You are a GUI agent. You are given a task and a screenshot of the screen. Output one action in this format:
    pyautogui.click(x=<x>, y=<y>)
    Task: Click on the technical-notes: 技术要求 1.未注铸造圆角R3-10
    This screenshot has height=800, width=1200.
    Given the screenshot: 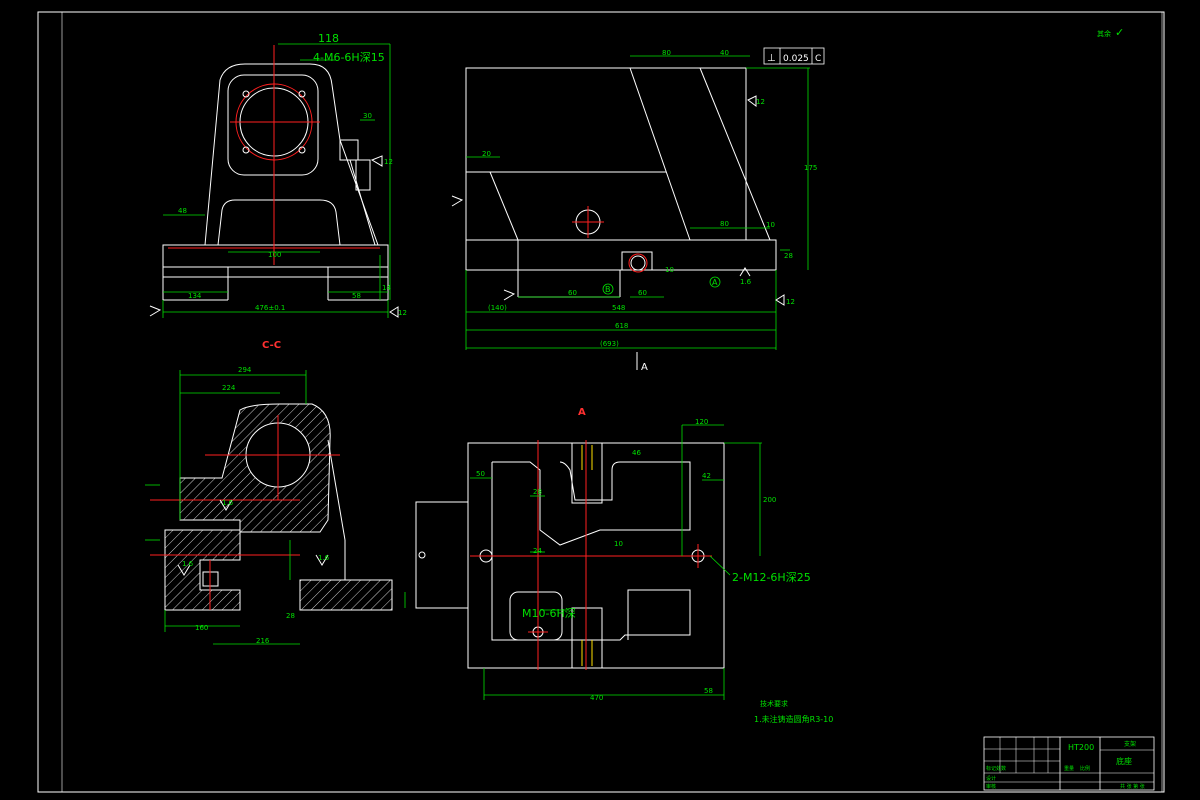 What is the action you would take?
    pyautogui.click(x=793, y=711)
    